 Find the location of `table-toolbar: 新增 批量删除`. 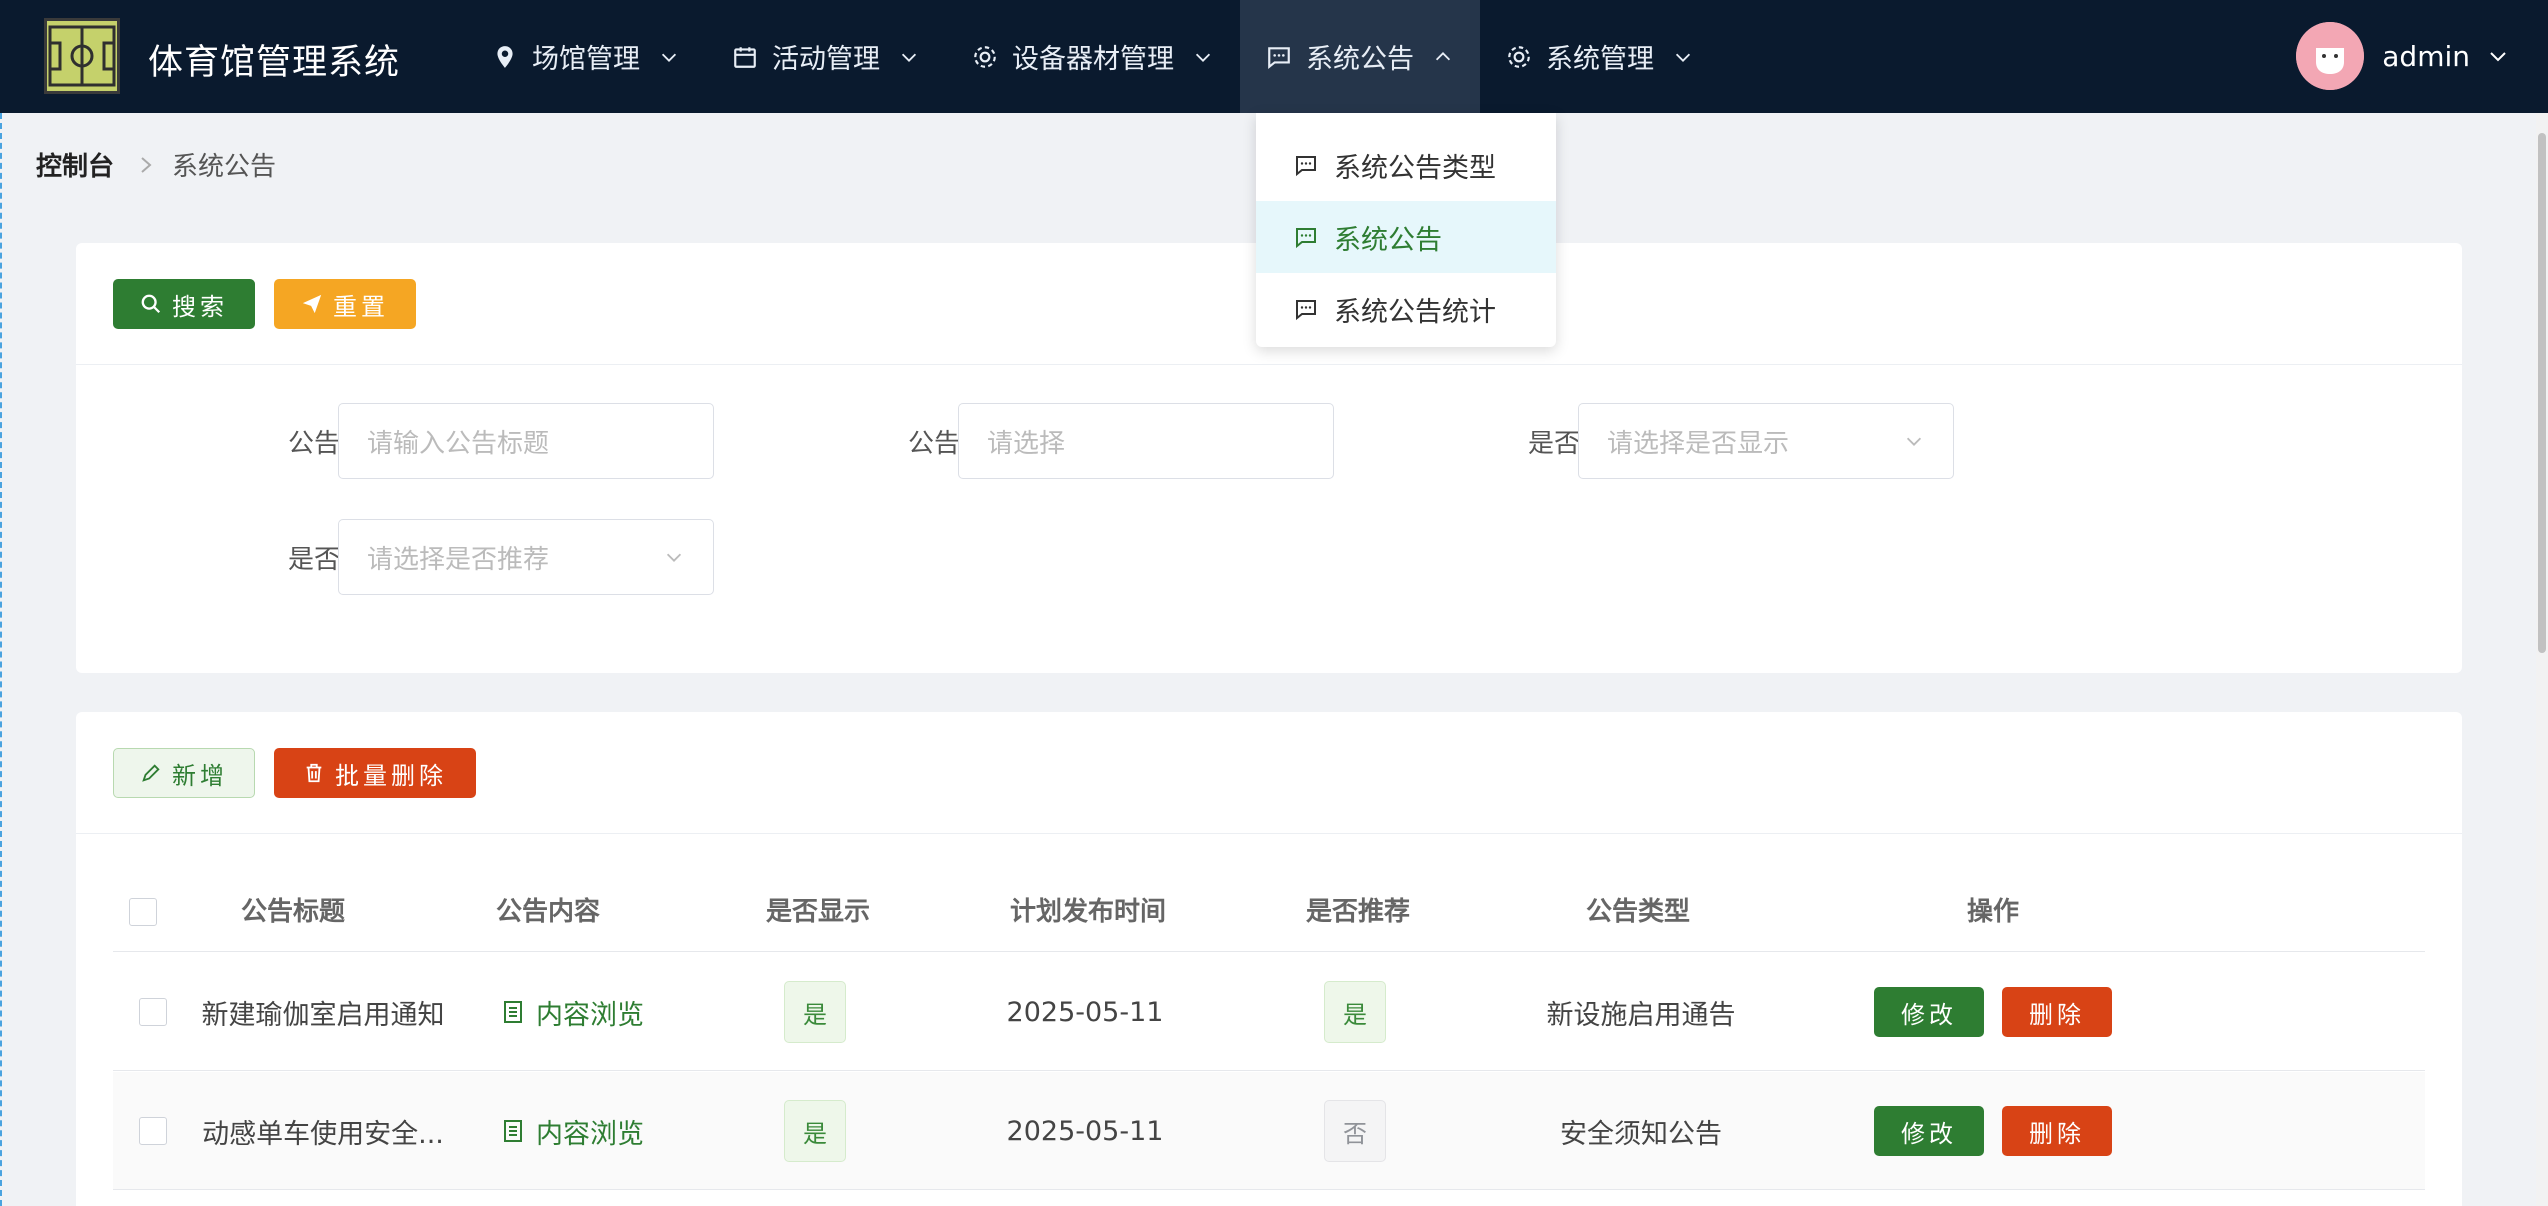

table-toolbar: 新增 批量删除 is located at coordinates (1269, 773).